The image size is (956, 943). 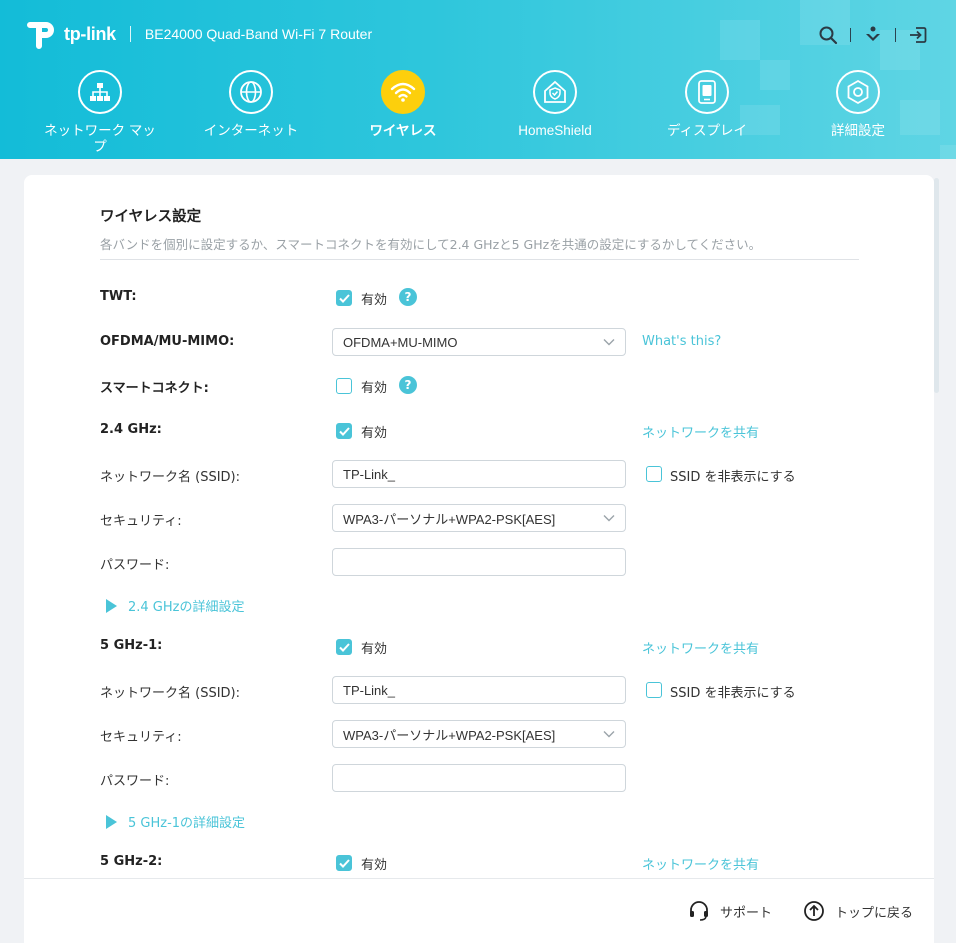 I want to click on band-5g2-enable-checkbox, so click(x=344, y=863).